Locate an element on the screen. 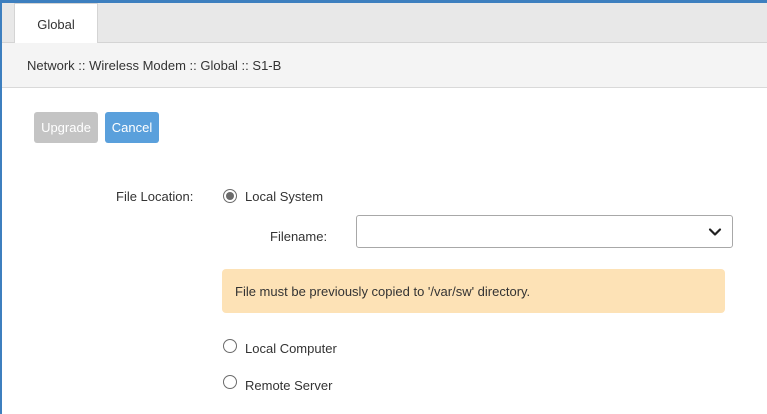 Image resolution: width=767 pixels, height=414 pixels. local-system-label: Local System is located at coordinates (284, 196).